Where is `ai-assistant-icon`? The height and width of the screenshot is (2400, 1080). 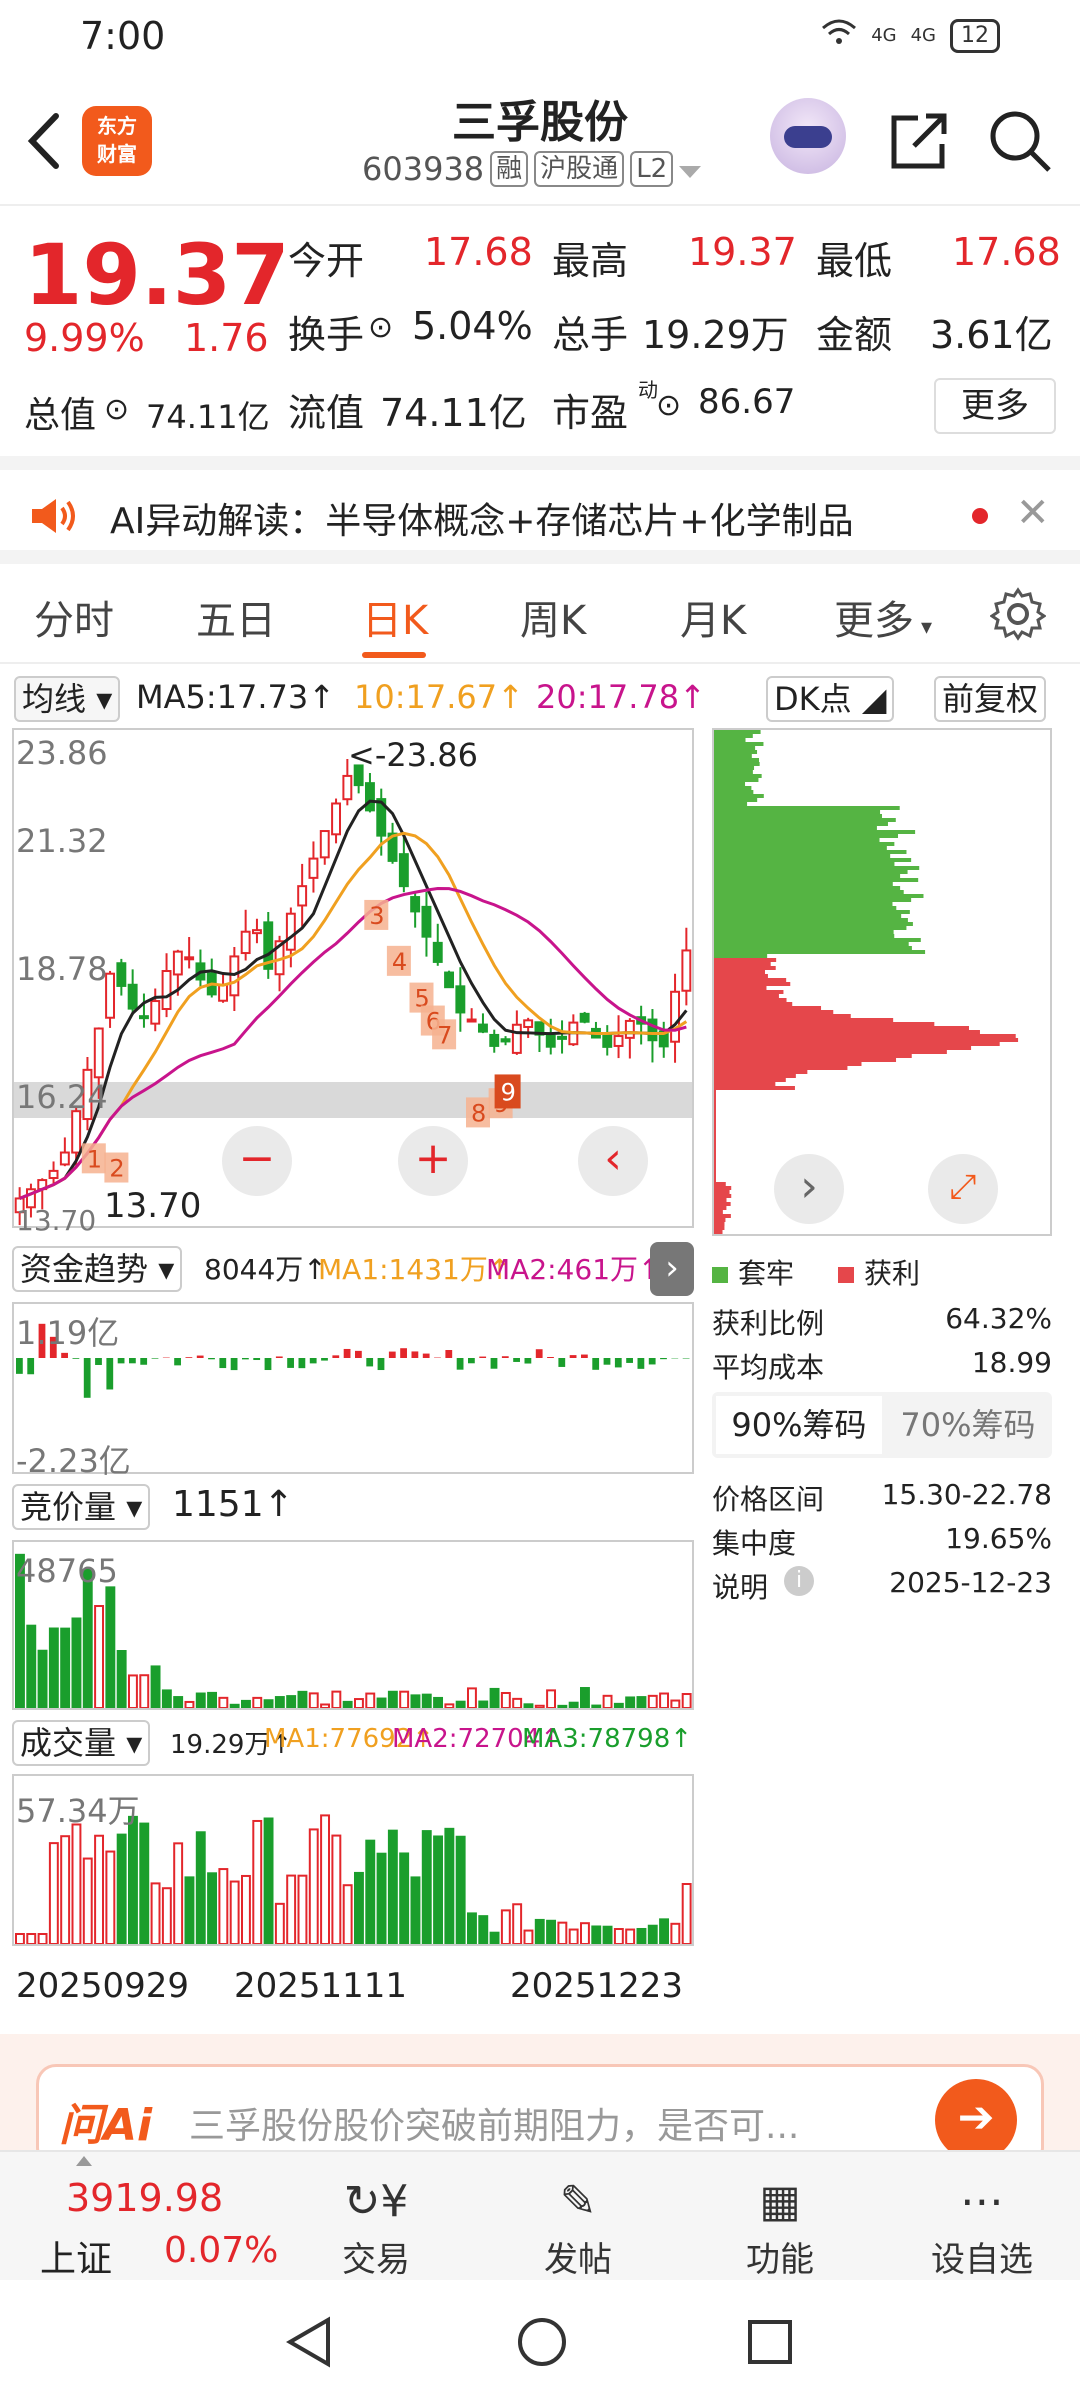
ai-assistant-icon is located at coordinates (808, 136).